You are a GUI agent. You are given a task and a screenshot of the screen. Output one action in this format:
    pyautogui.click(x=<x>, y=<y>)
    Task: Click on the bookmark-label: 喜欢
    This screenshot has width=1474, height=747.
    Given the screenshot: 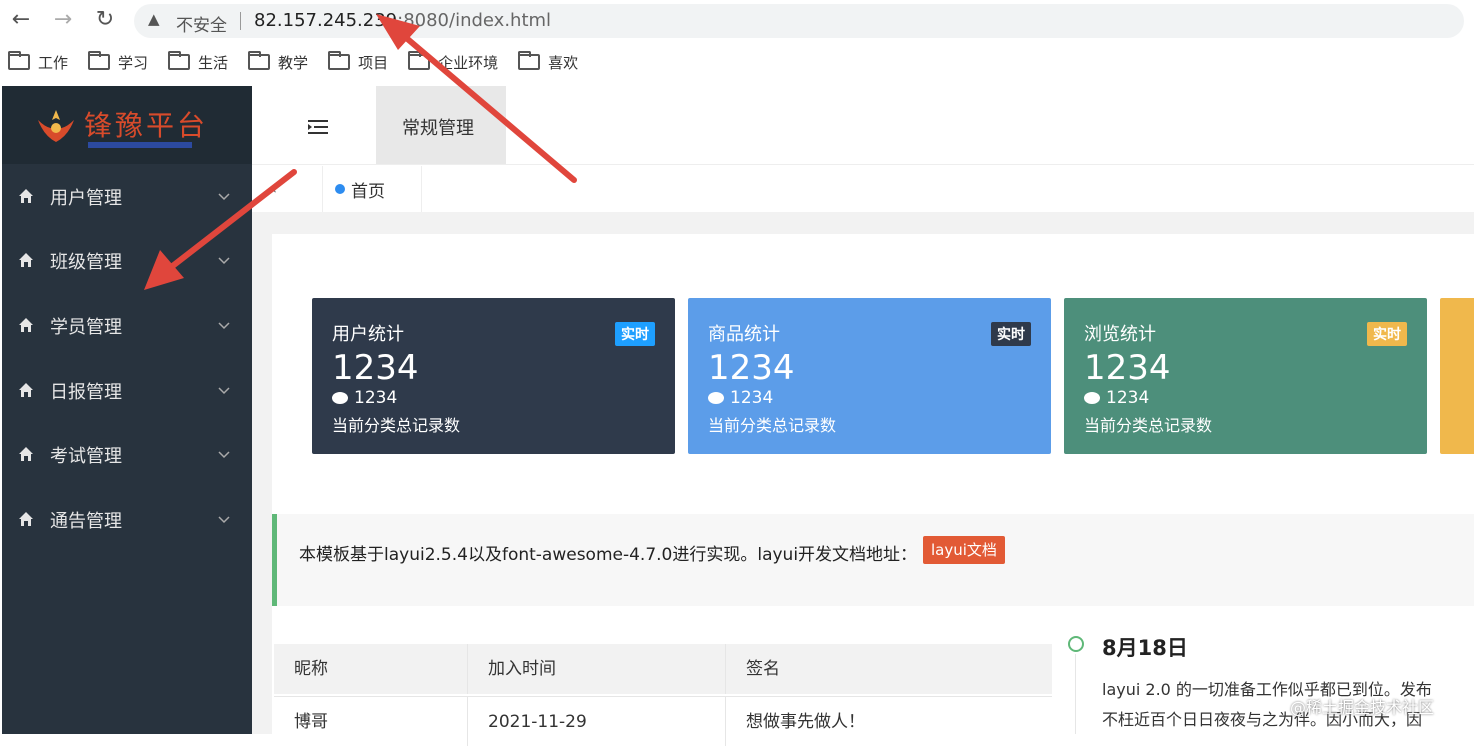 What is the action you would take?
    pyautogui.click(x=563, y=62)
    